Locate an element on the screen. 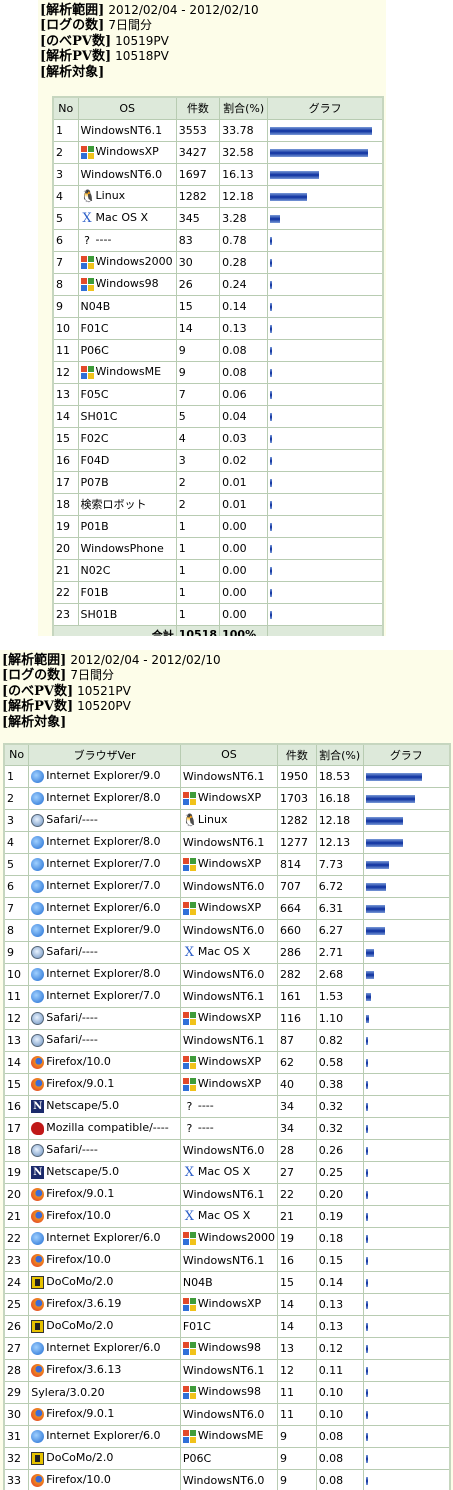 This screenshot has height=1490, width=453. os-cell: P01B is located at coordinates (127, 526).